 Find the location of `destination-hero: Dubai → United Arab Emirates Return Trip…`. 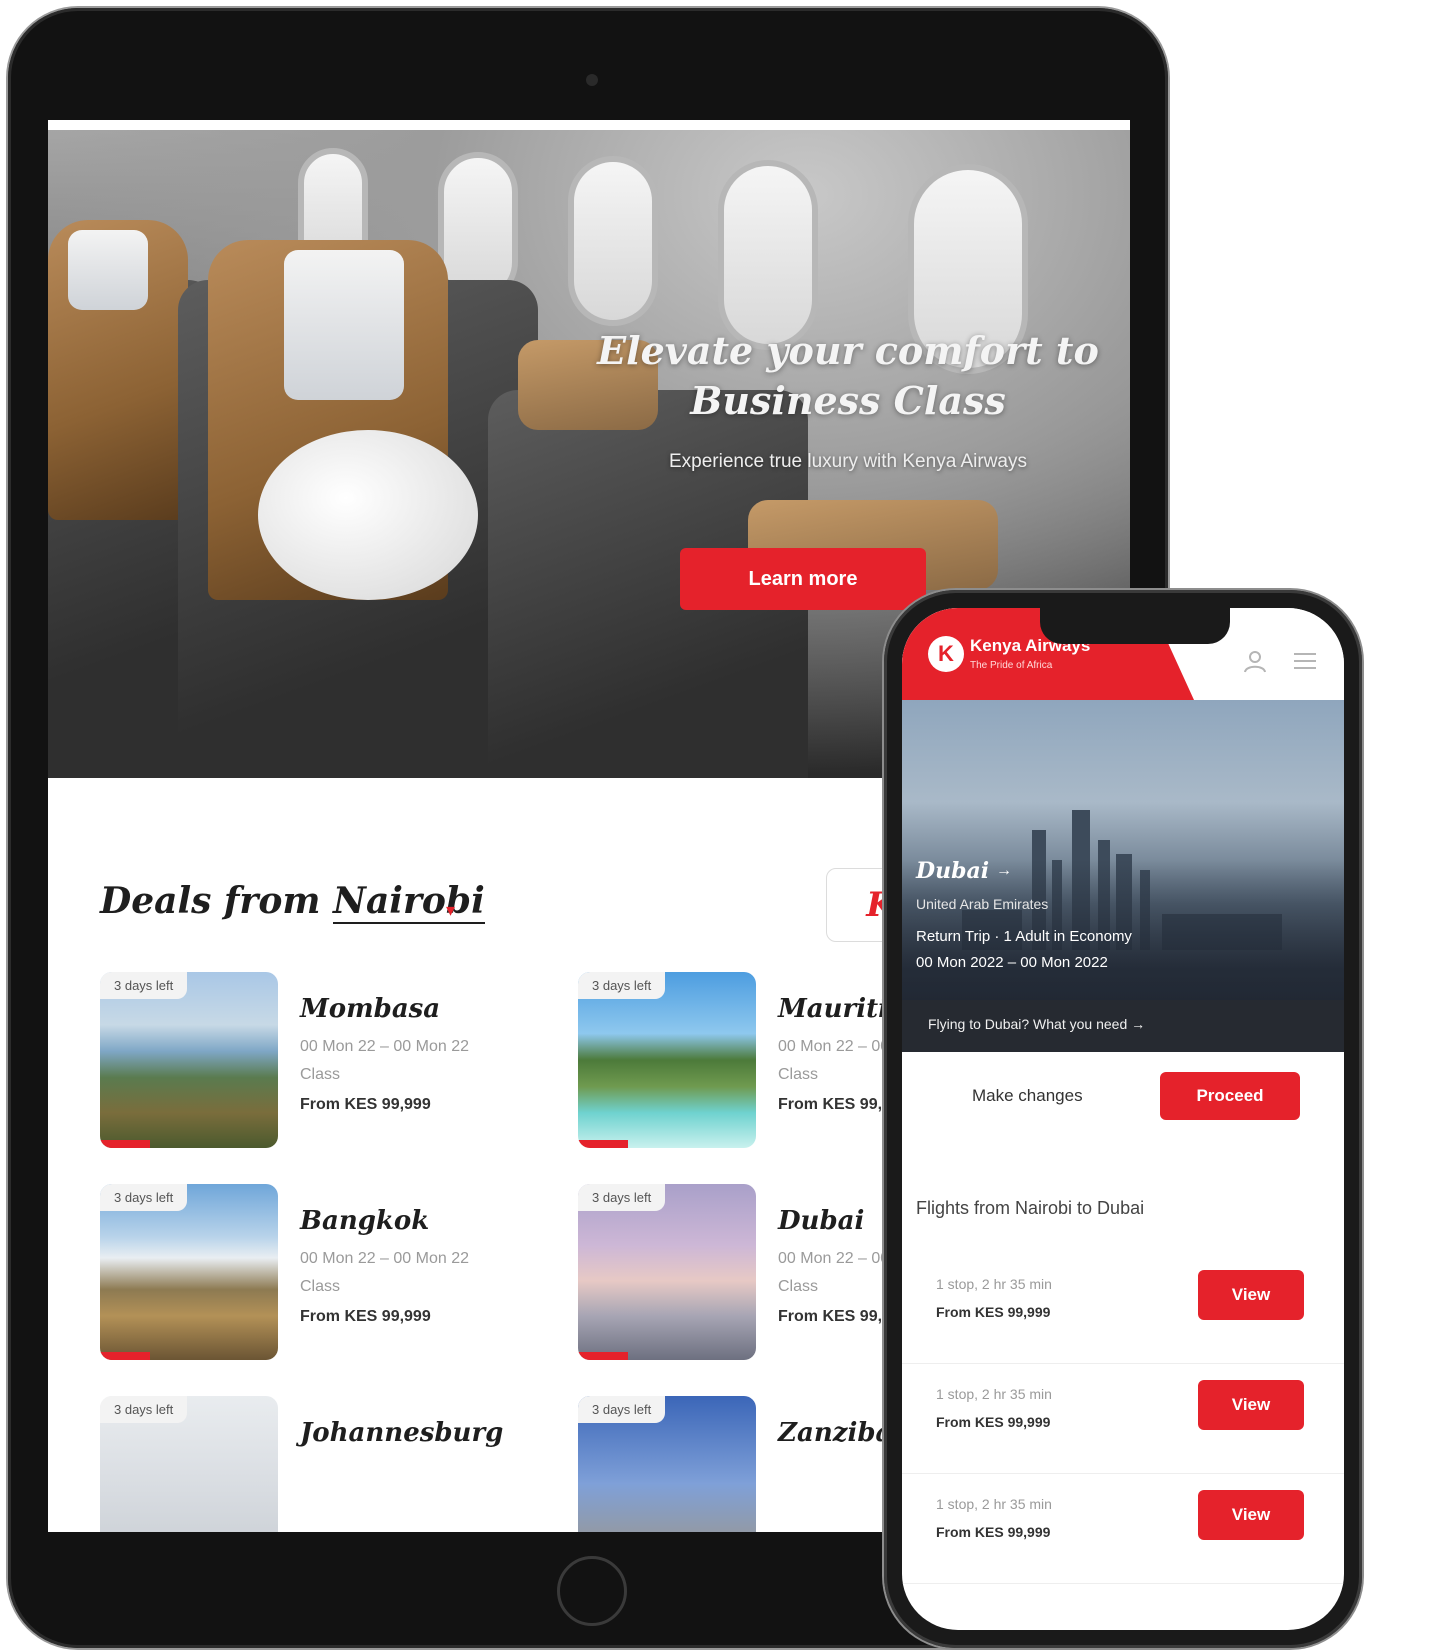

destination-hero: Dubai → United Arab Emirates Return Trip… is located at coordinates (1123, 870).